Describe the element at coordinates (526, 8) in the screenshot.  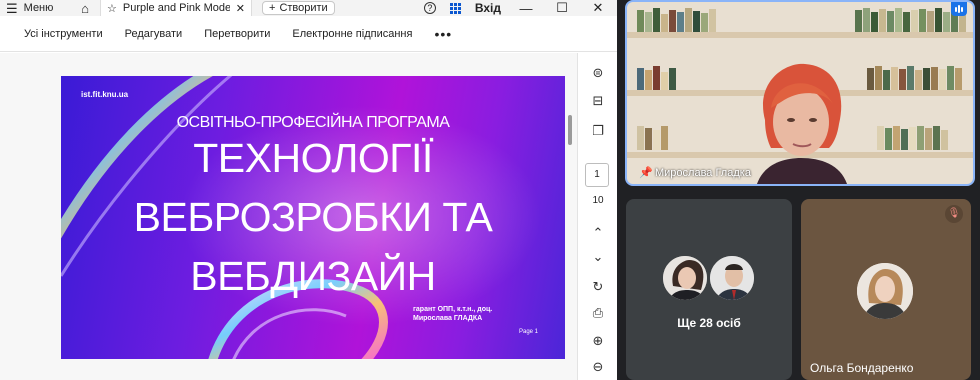
I see `minimize-button: —` at that location.